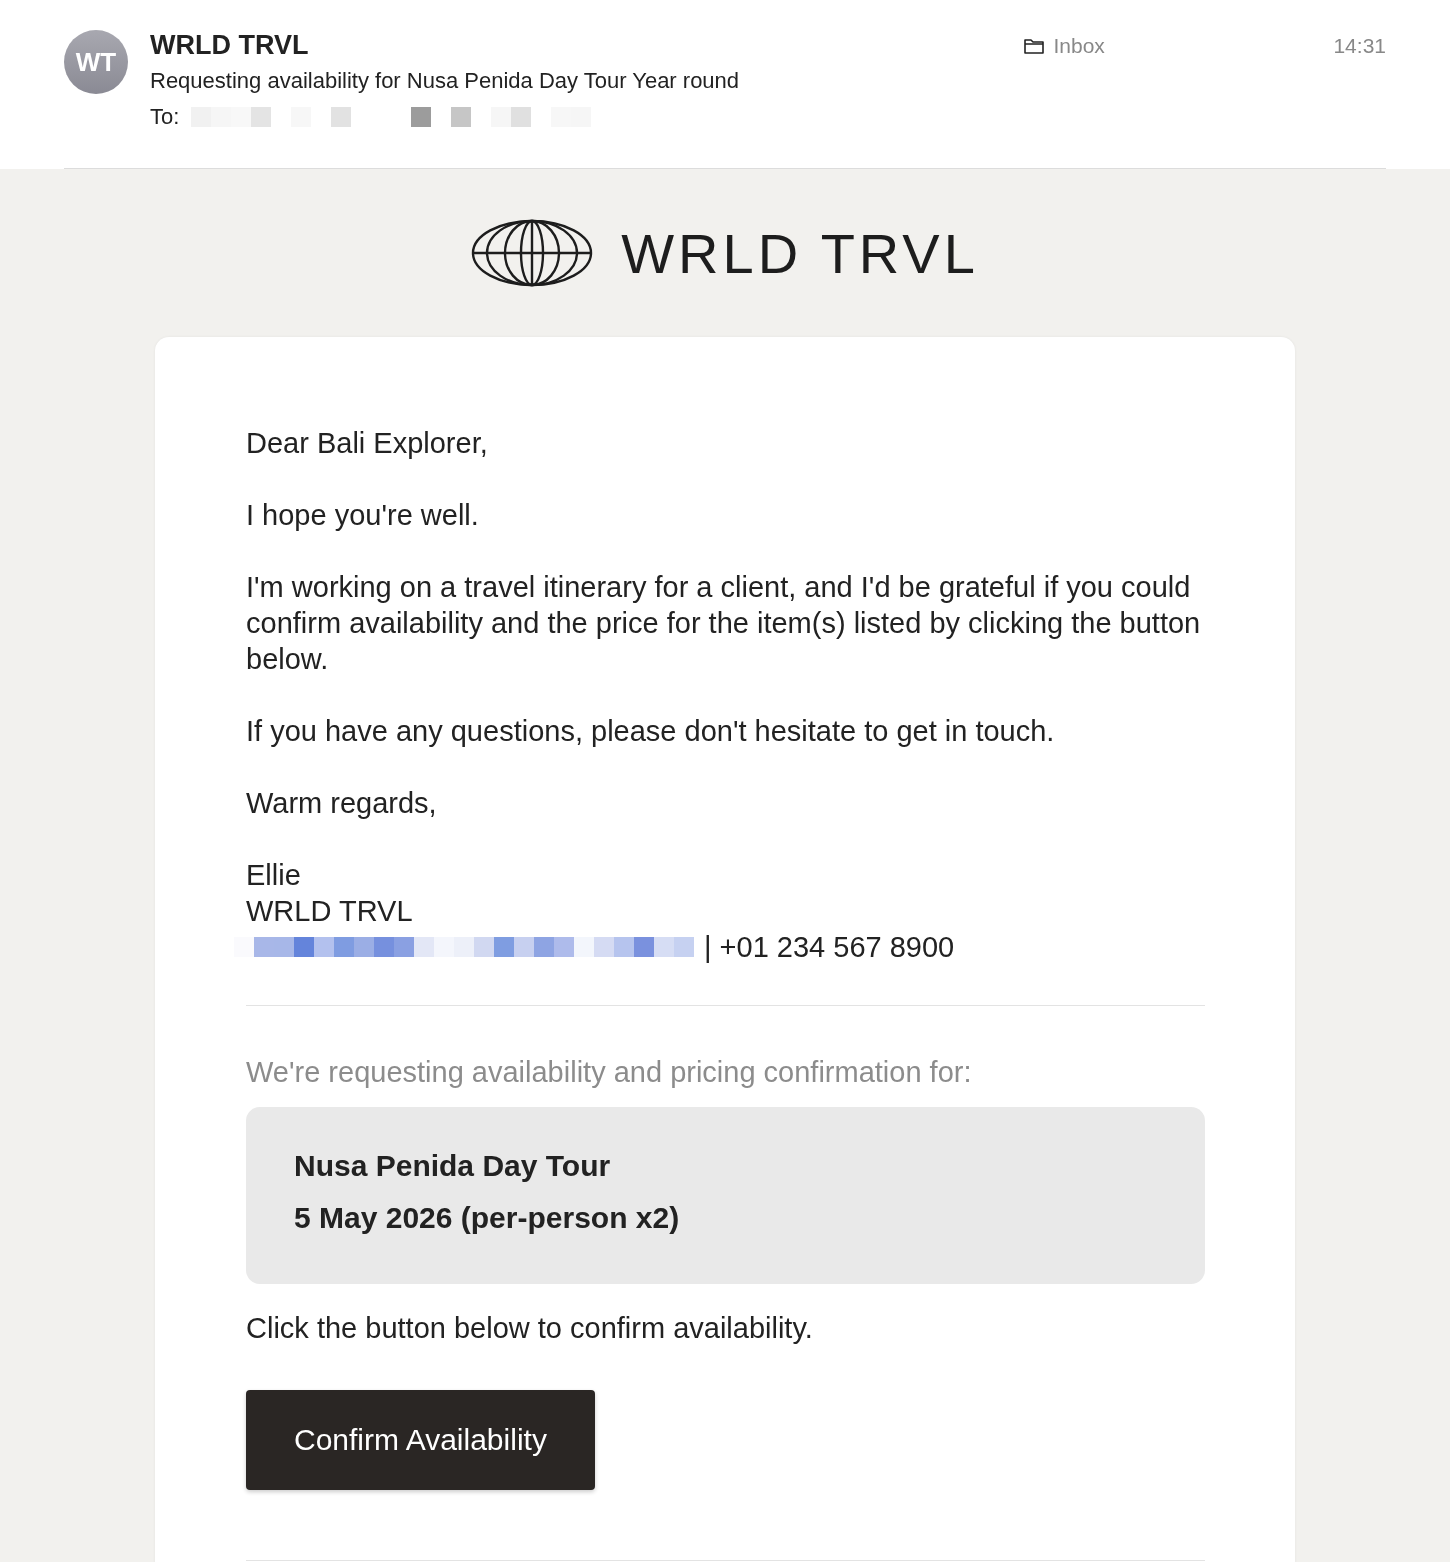 This screenshot has height=1562, width=1450. Describe the element at coordinates (165, 117) in the screenshot. I see `to-label: To:` at that location.